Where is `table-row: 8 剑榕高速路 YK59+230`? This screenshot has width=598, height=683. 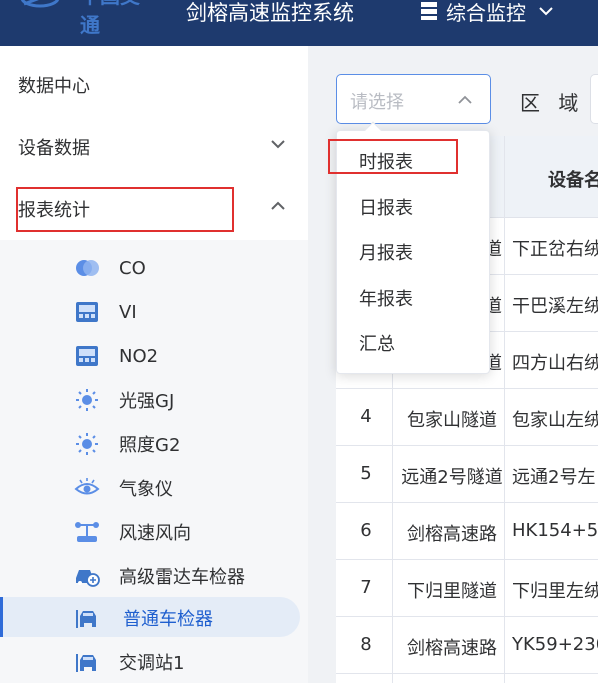
table-row: 8 剑榕高速路 YK59+230 is located at coordinates (467, 645).